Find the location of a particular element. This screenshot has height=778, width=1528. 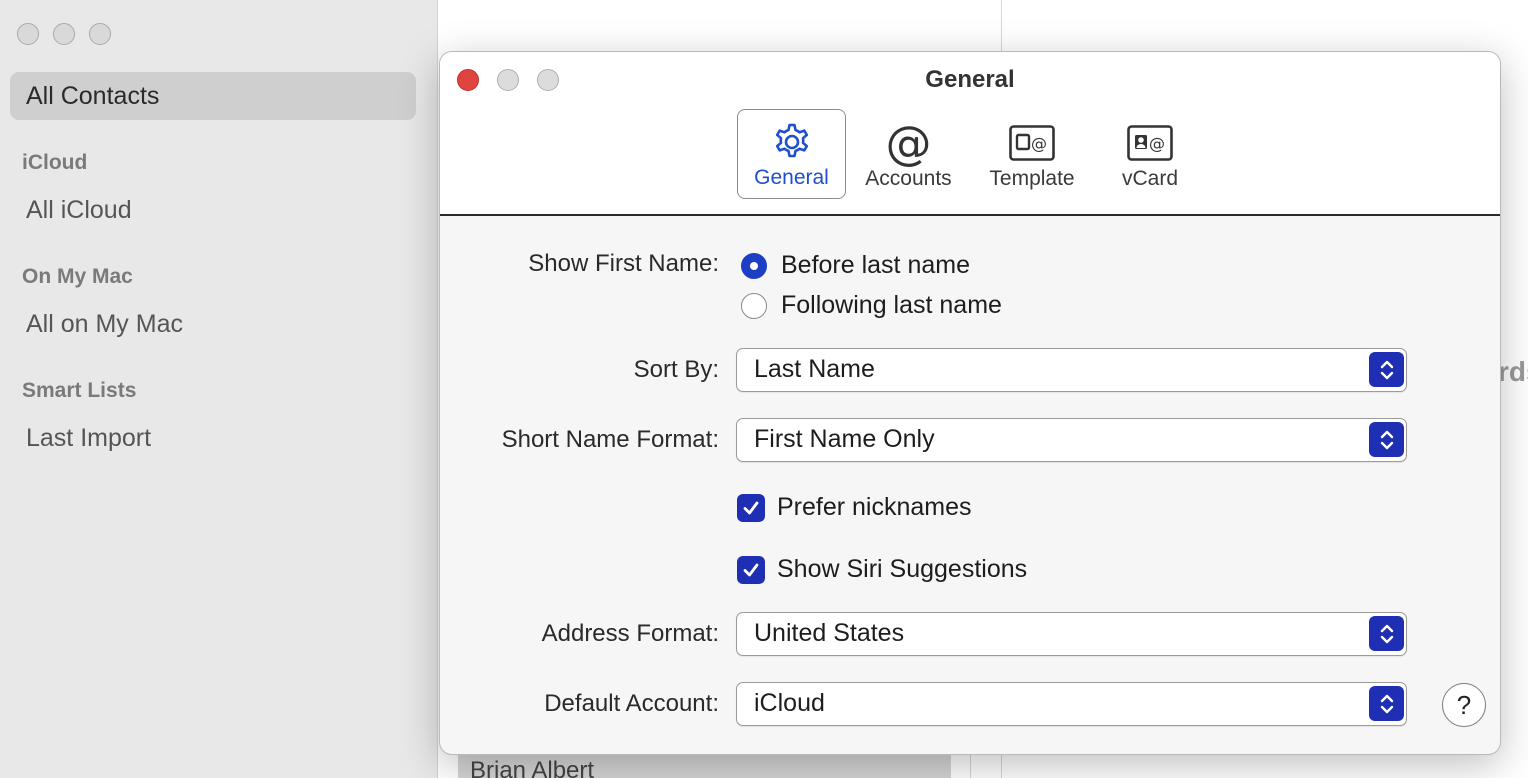

address-format-popup: United States is located at coordinates (1071, 634).